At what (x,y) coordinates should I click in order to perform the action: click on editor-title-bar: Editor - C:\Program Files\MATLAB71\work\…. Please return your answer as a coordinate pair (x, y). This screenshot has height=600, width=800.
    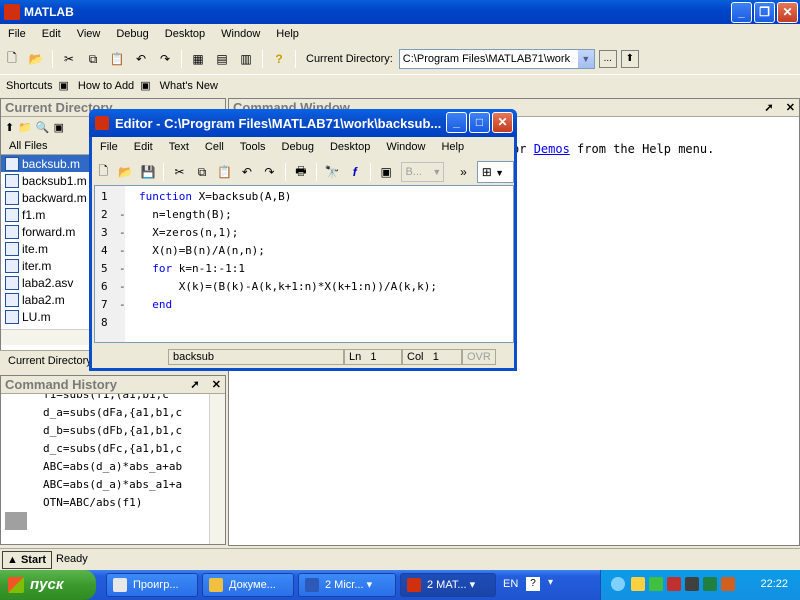
    Looking at the image, I should click on (303, 123).